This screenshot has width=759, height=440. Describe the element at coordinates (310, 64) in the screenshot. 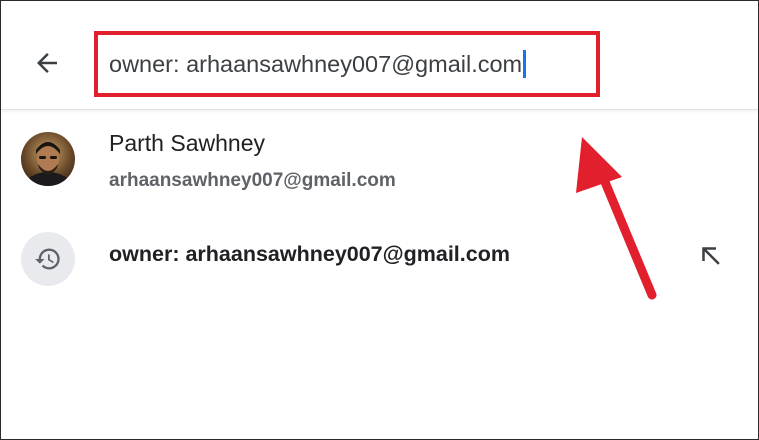

I see `search-input: owner: arhaansawhney007@gmail.com` at that location.